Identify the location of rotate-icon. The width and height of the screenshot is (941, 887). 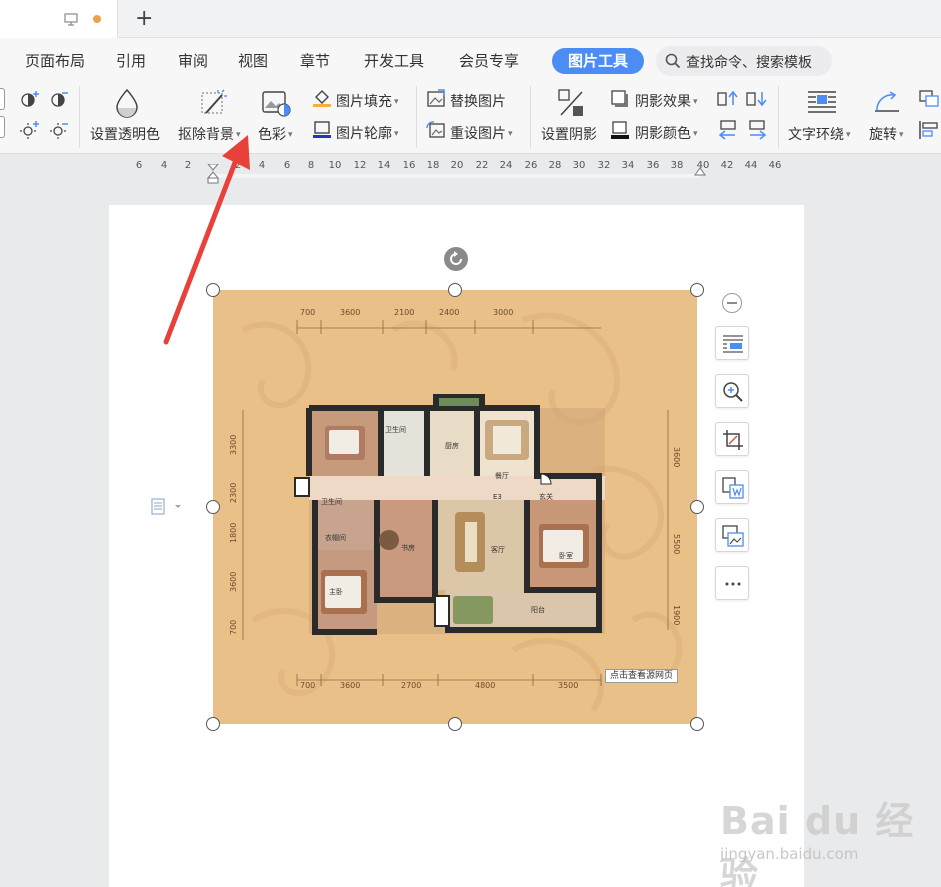
(887, 102).